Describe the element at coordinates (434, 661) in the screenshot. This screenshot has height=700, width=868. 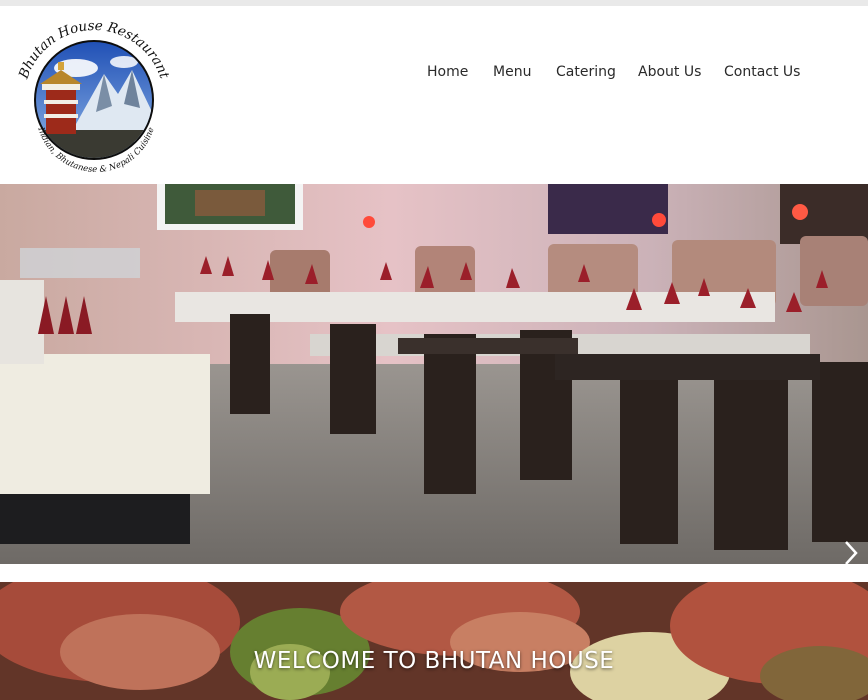
I see `welcome-heading: WELCOME TO BHUTAN HOUSE` at that location.